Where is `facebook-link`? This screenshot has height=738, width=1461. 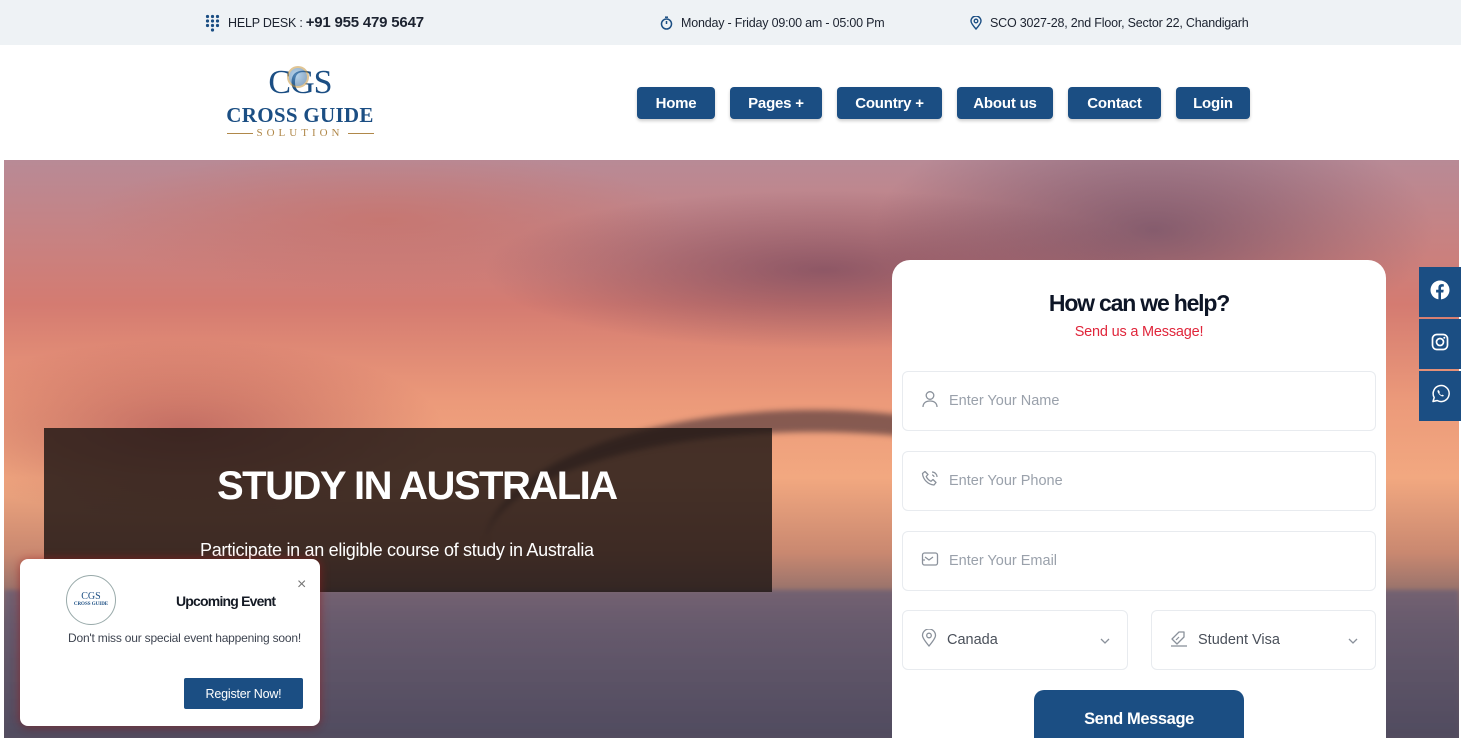
facebook-link is located at coordinates (1440, 292).